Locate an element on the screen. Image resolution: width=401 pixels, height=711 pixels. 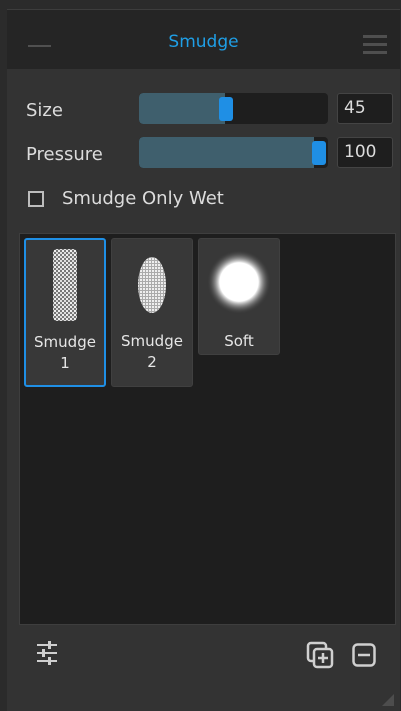
brush-tile-soft: Soft is located at coordinates (239, 296).